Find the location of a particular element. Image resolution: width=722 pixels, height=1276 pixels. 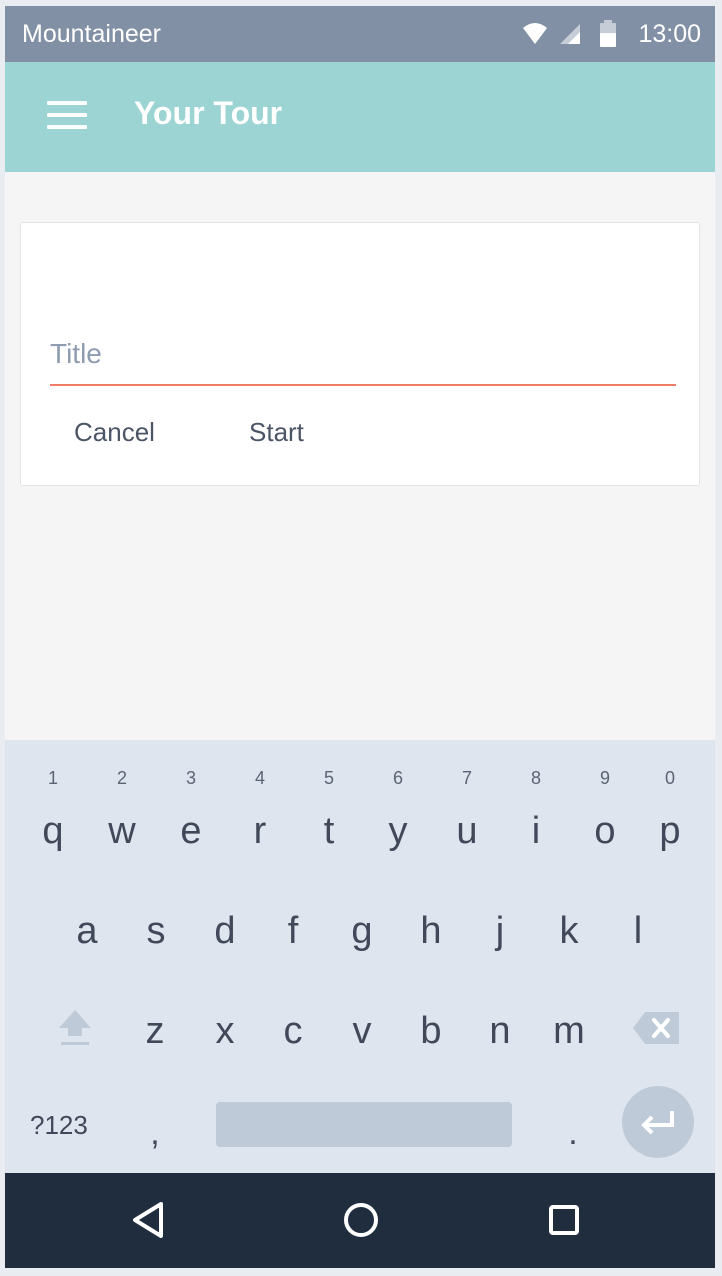

key-period: . is located at coordinates (573, 1133).